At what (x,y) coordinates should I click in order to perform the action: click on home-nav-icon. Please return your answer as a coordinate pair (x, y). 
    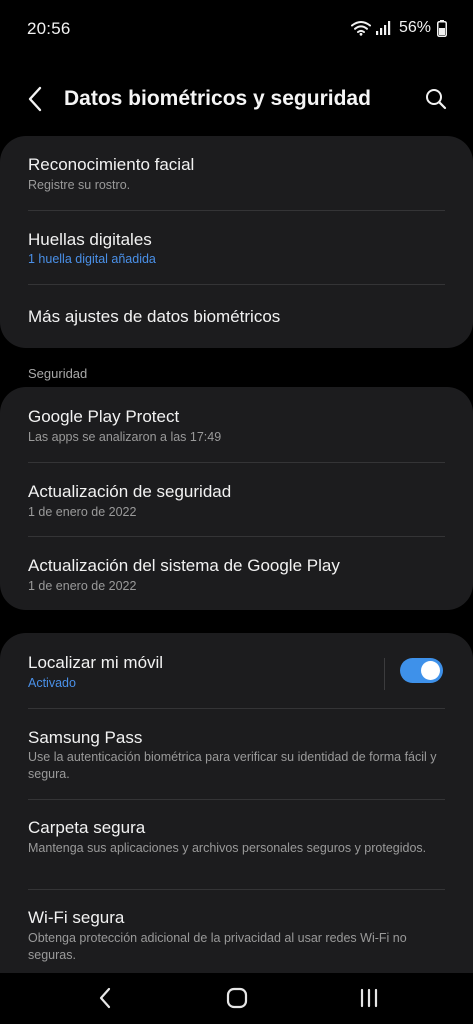
    Looking at the image, I should click on (237, 998).